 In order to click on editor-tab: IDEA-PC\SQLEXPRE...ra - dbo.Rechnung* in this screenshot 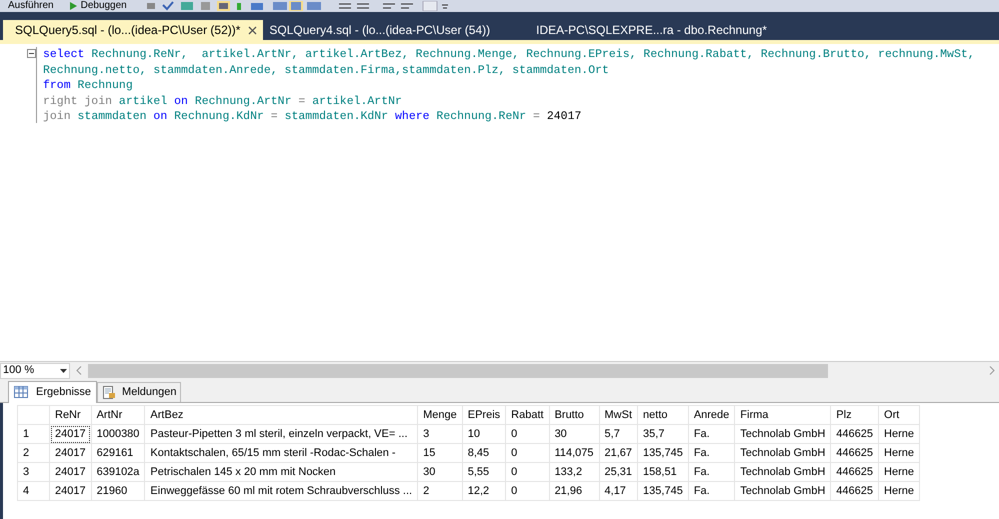, I will do `click(651, 30)`.